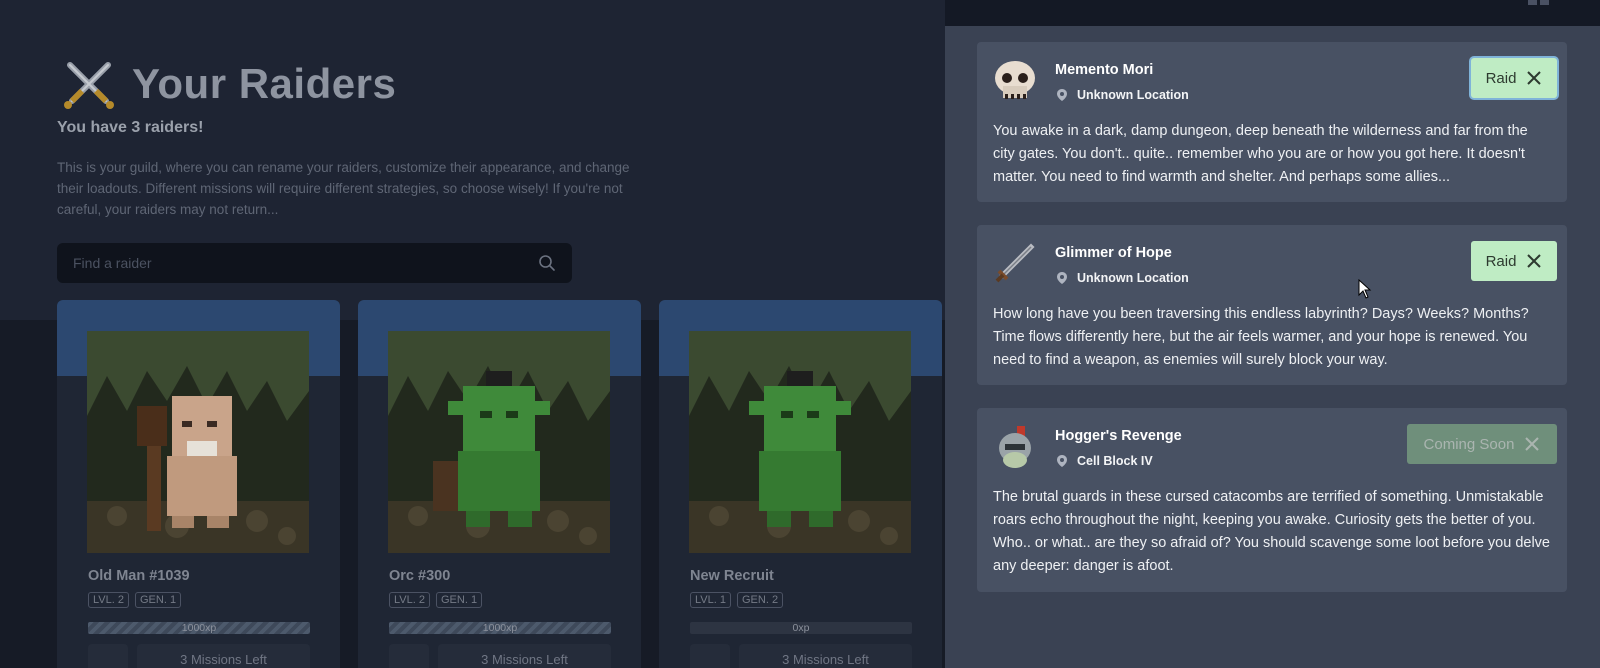 The image size is (1600, 668). What do you see at coordinates (1113, 253) in the screenshot?
I see `mission-title: Glimmer of Hope` at bounding box center [1113, 253].